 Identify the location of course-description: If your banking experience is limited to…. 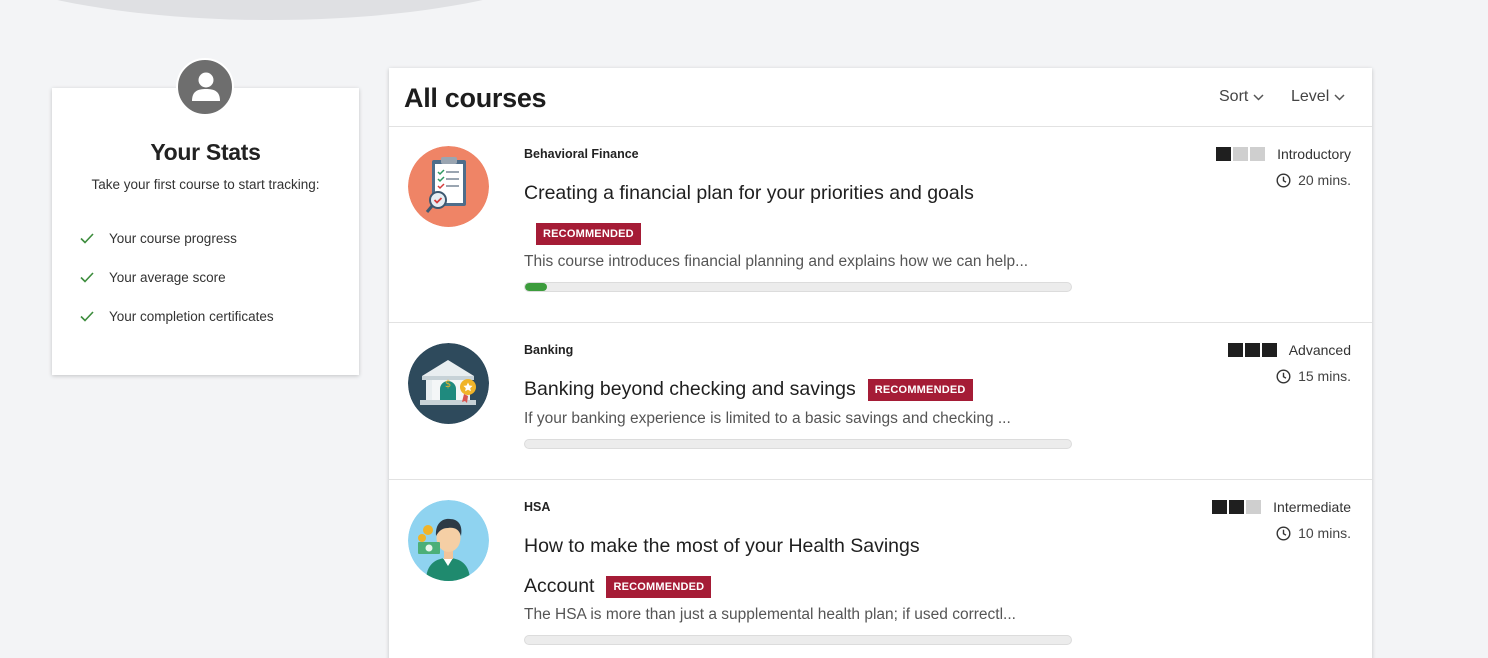
(767, 418).